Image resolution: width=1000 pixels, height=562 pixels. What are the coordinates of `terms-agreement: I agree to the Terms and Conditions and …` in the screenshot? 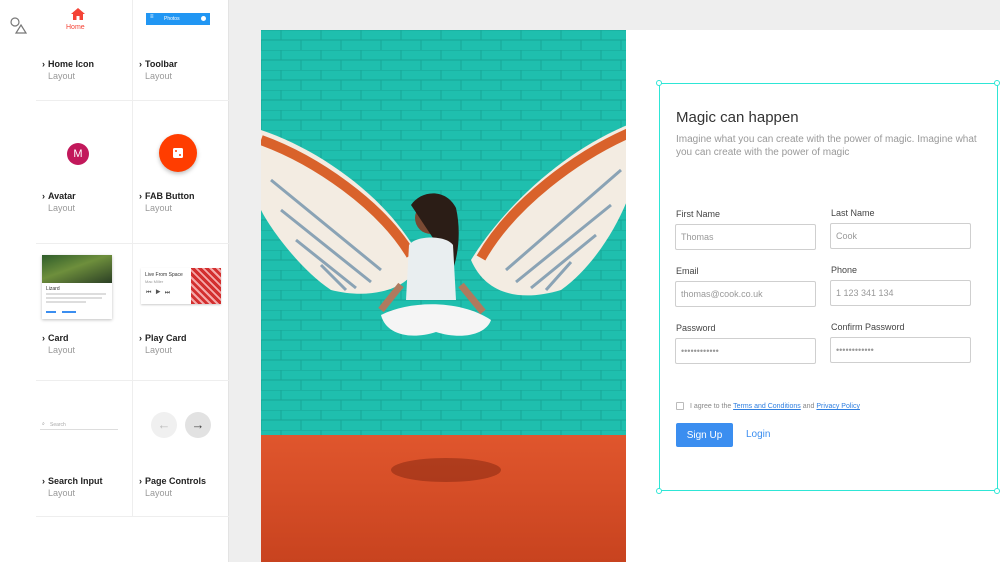 It's located at (768, 406).